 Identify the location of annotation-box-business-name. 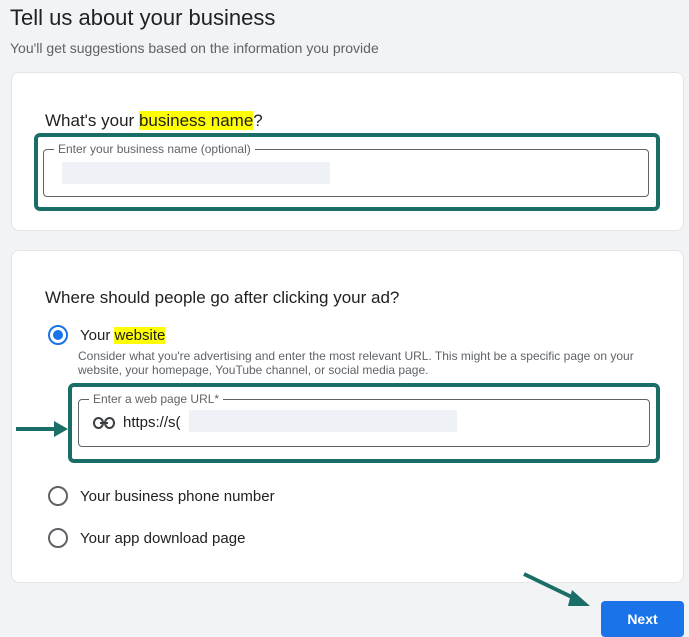
(347, 172).